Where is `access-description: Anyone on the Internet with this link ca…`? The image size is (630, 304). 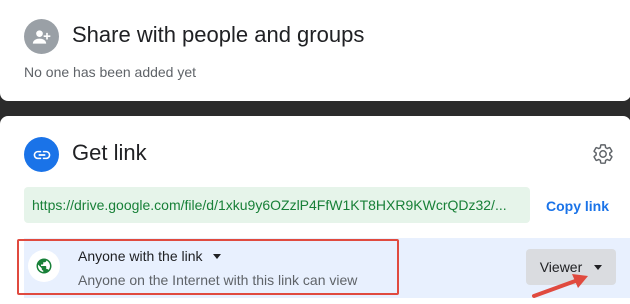
access-description: Anyone on the Internet with this link ca… is located at coordinates (218, 280).